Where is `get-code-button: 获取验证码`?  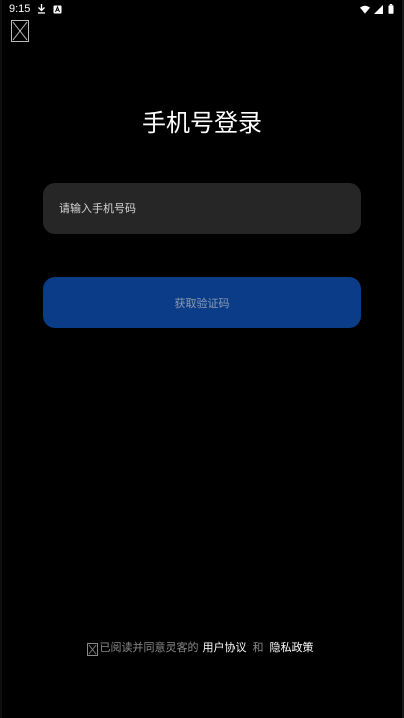
get-code-button: 获取验证码 is located at coordinates (202, 302).